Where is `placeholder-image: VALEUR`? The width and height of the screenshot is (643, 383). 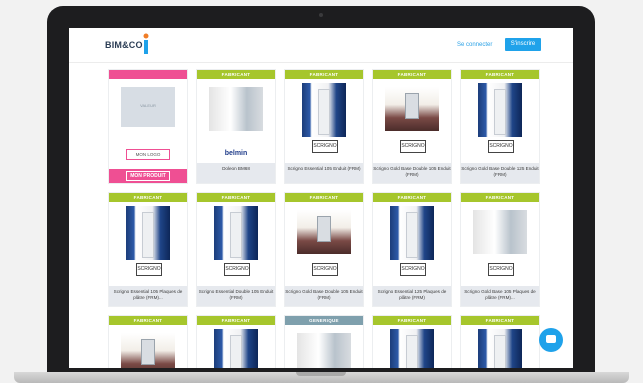
placeholder-image: VALEUR is located at coordinates (148, 107).